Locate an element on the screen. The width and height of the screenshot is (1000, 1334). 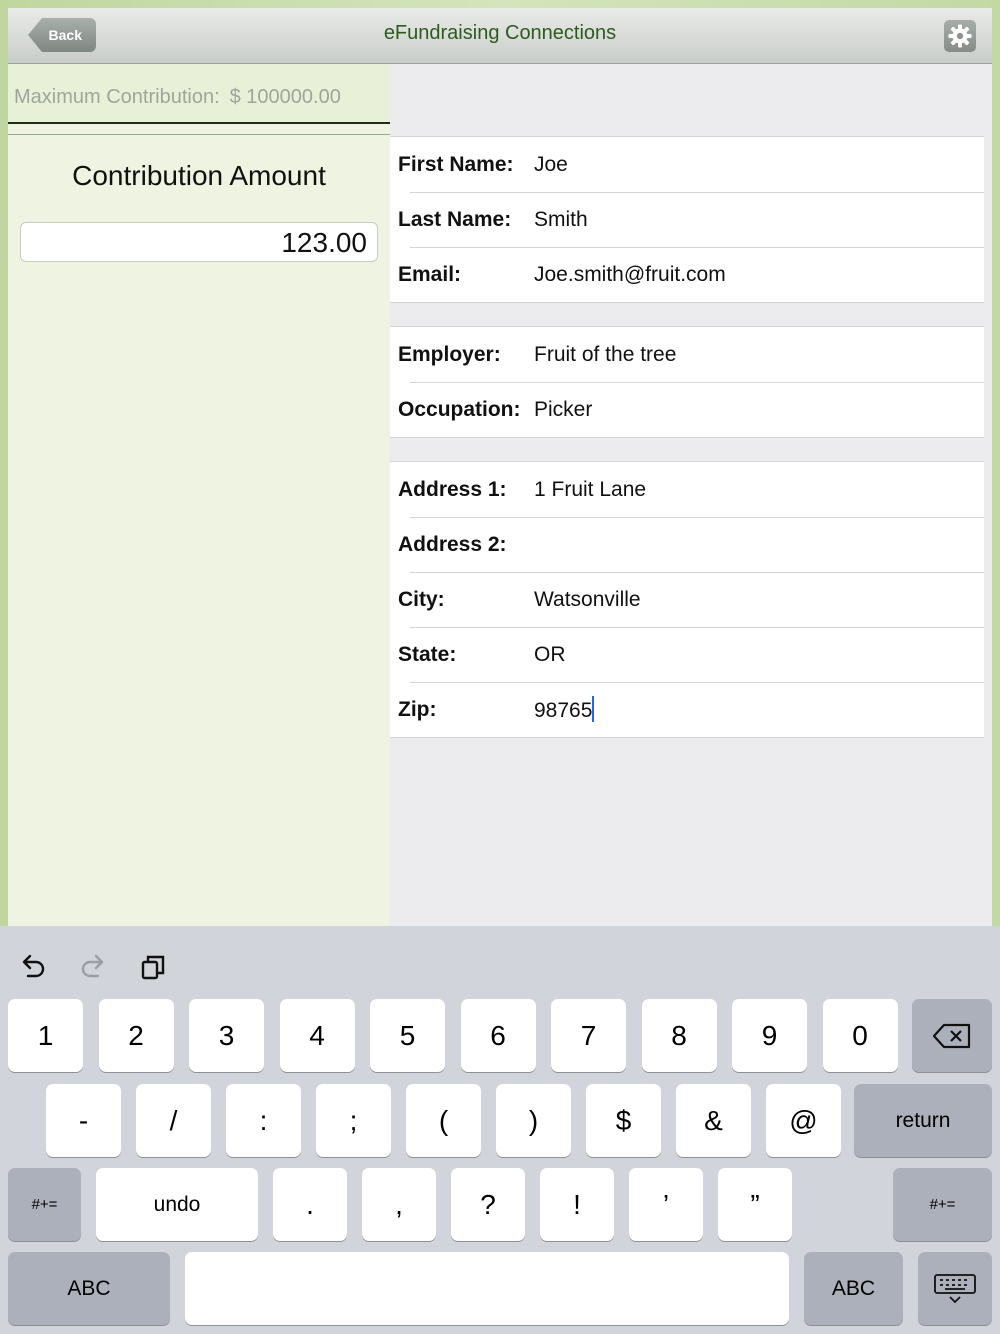
keyboard-dismiss-icon is located at coordinates (955, 1288).